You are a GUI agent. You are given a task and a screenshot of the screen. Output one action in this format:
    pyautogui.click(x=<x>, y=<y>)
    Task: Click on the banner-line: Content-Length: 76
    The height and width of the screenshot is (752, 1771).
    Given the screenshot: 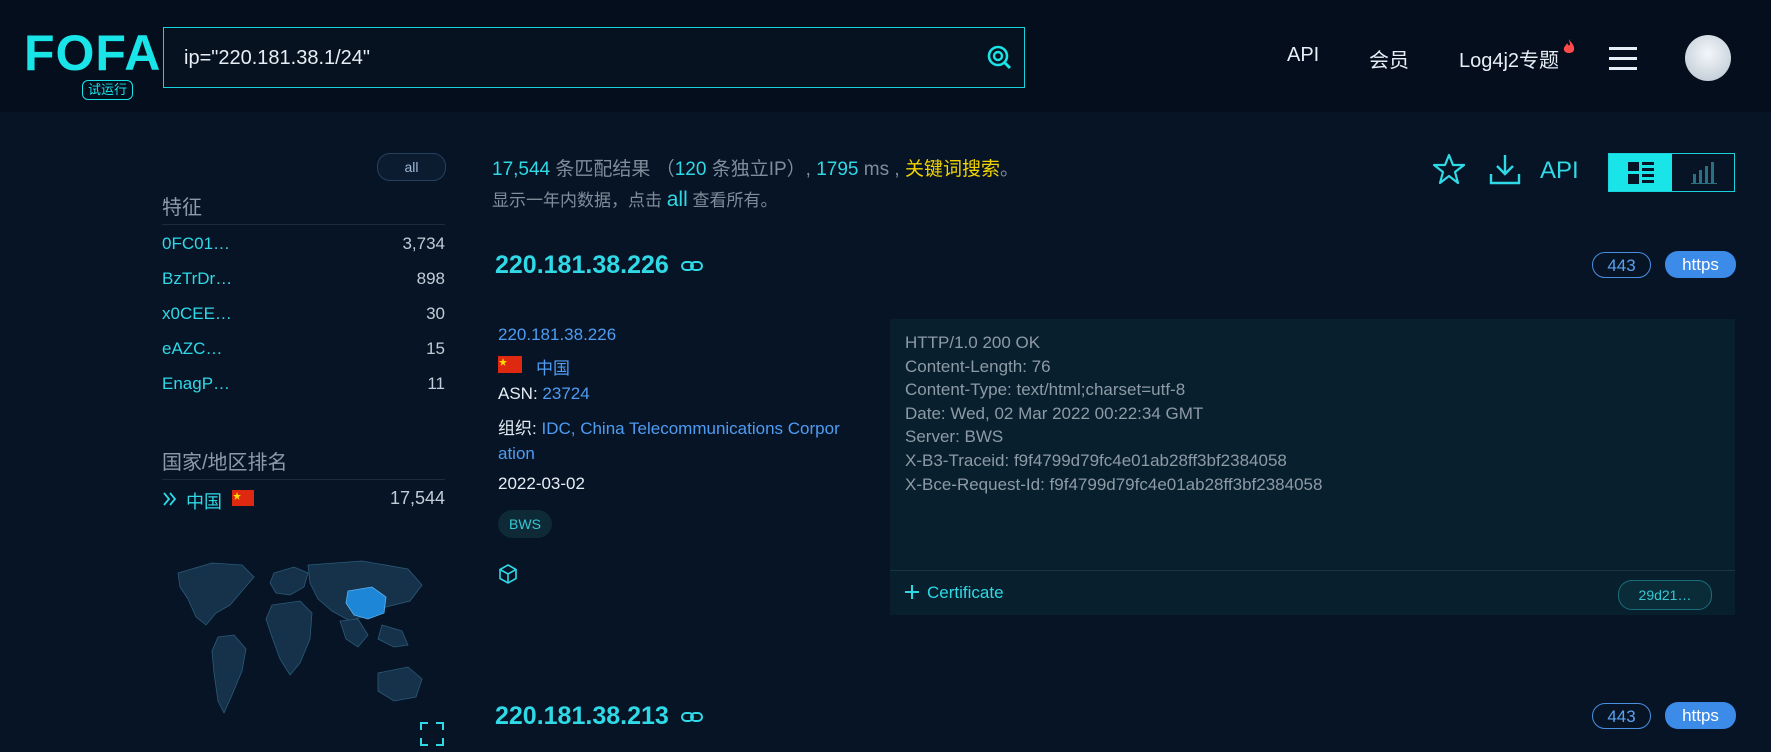 What is the action you would take?
    pyautogui.click(x=978, y=366)
    